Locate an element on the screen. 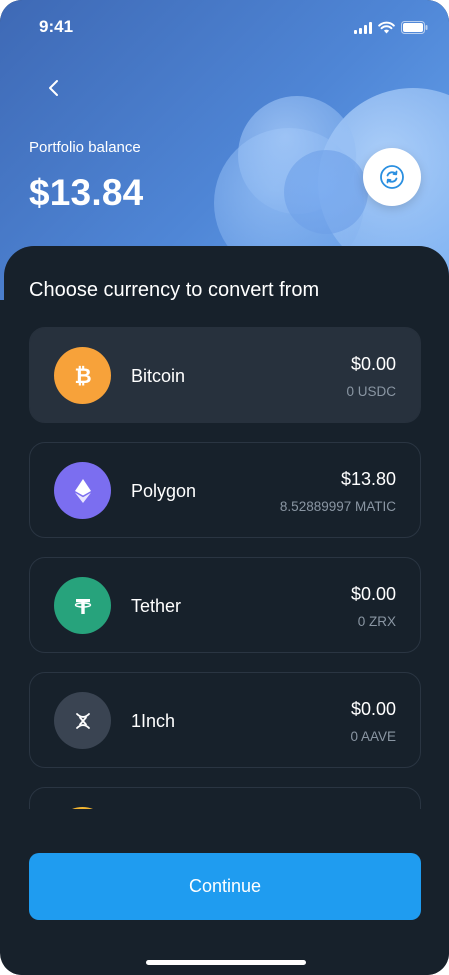  bitcoin-icon: ₿ is located at coordinates (82, 375).